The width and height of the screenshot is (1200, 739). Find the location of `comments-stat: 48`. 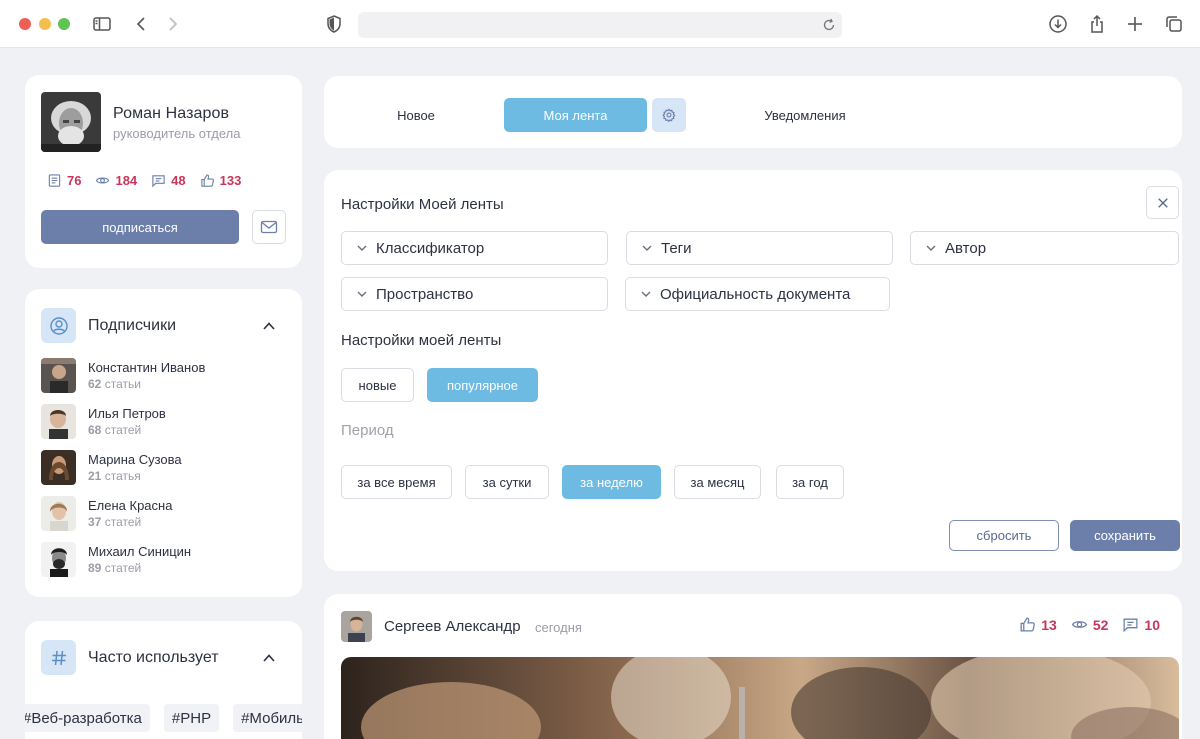

comments-stat: 48 is located at coordinates (168, 180).